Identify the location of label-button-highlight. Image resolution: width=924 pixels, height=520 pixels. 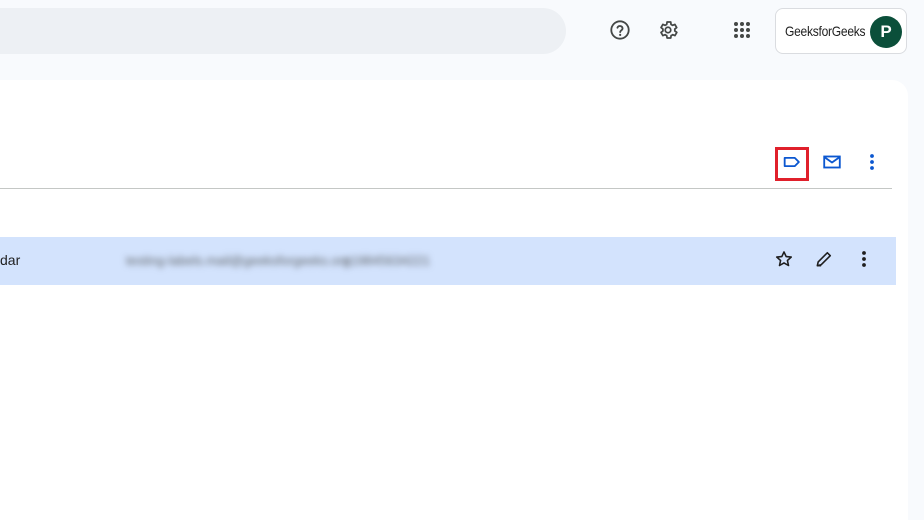
(792, 164).